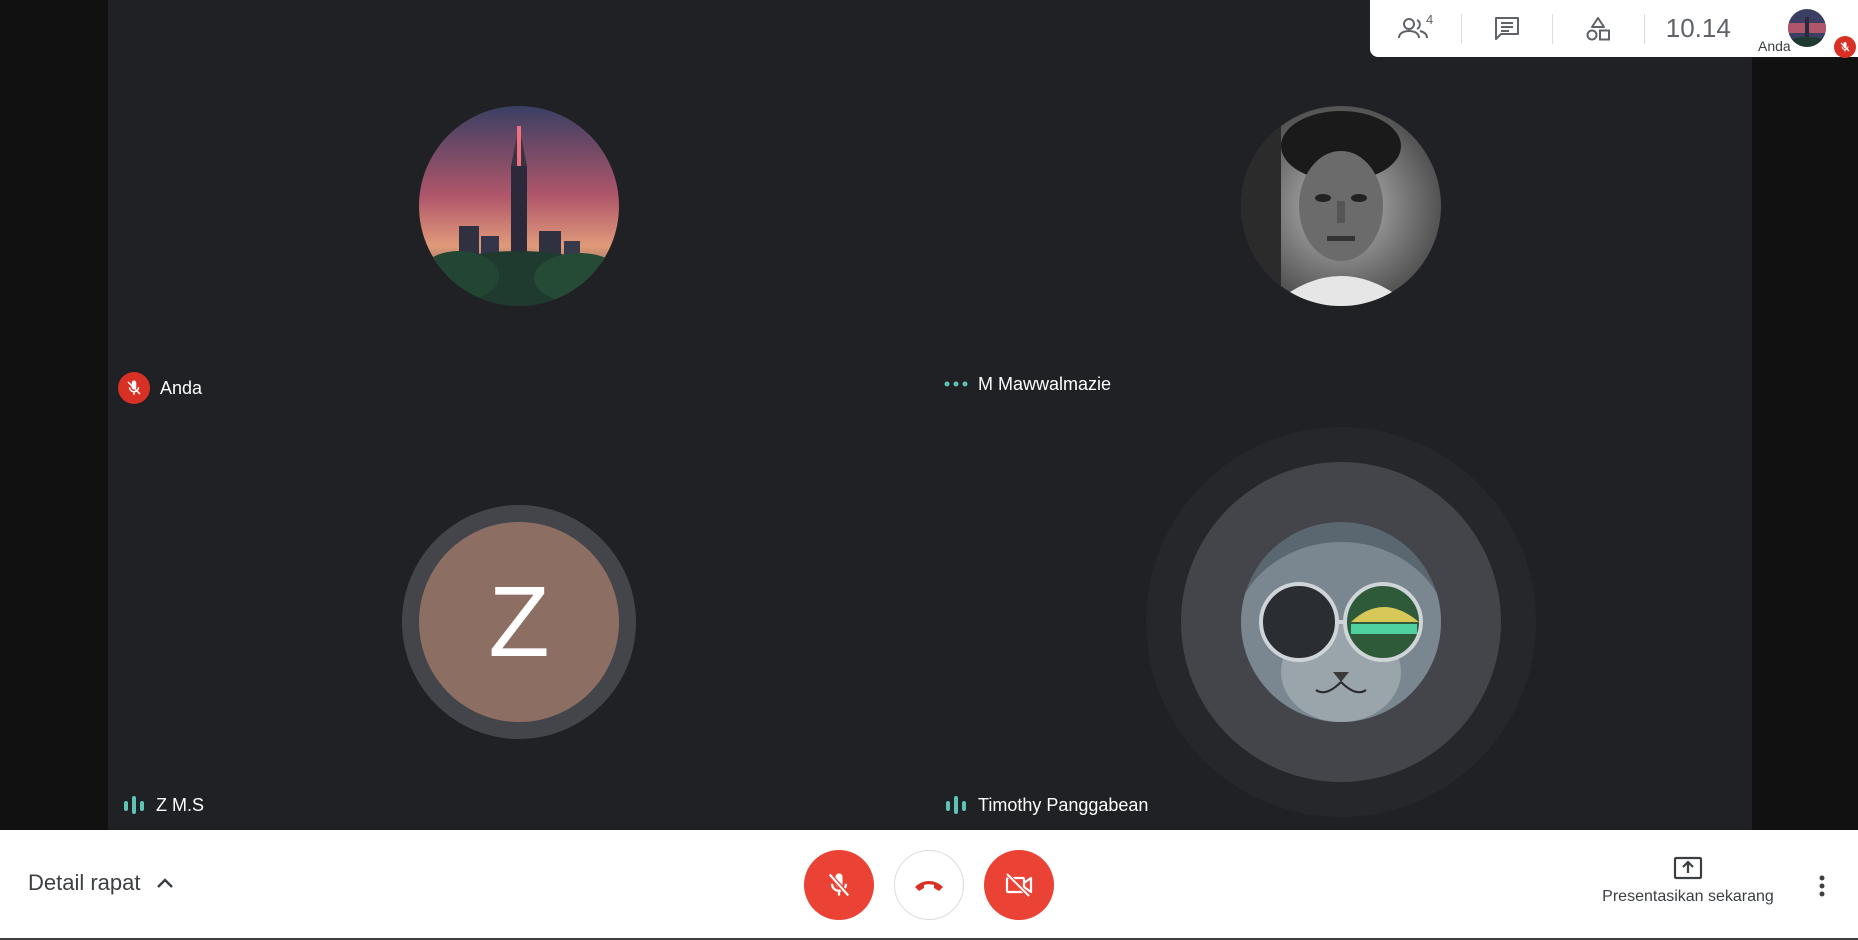 This screenshot has height=940, width=1858. Describe the element at coordinates (1063, 804) in the screenshot. I see `participant-name: Timothy Panggabean` at that location.